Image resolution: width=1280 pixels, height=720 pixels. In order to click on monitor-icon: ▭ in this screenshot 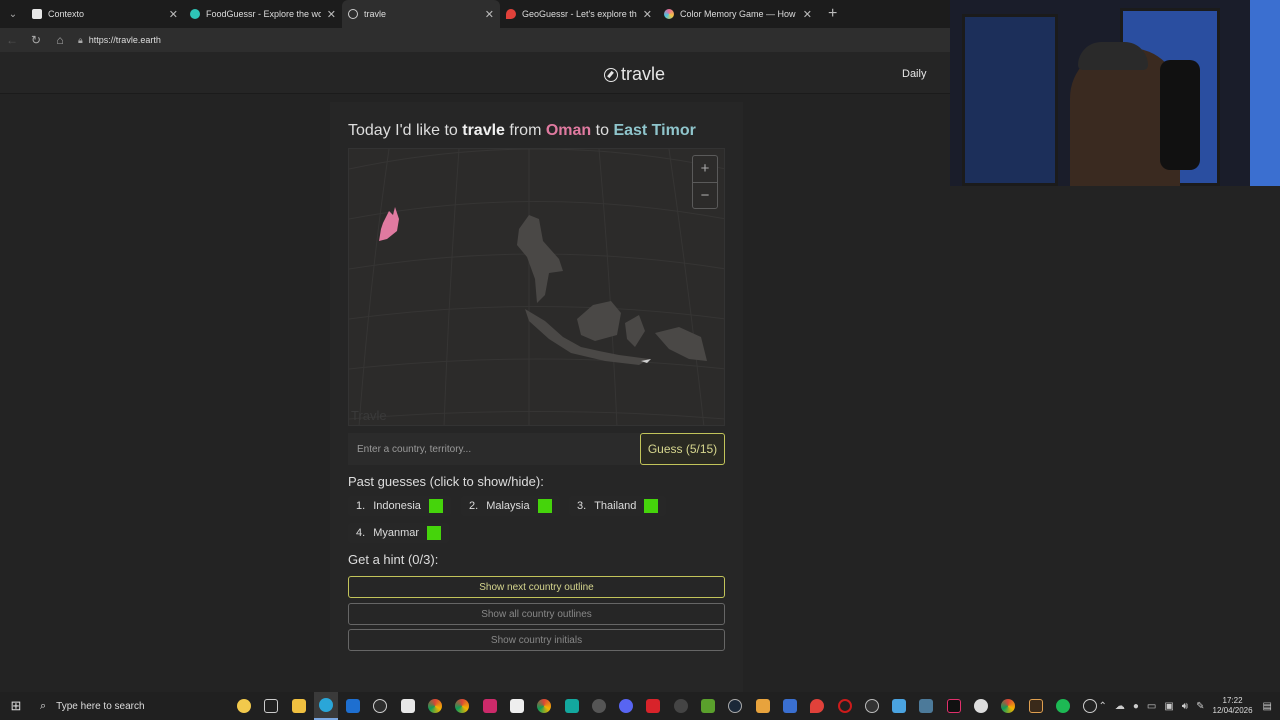, I will do `click(1151, 706)`.